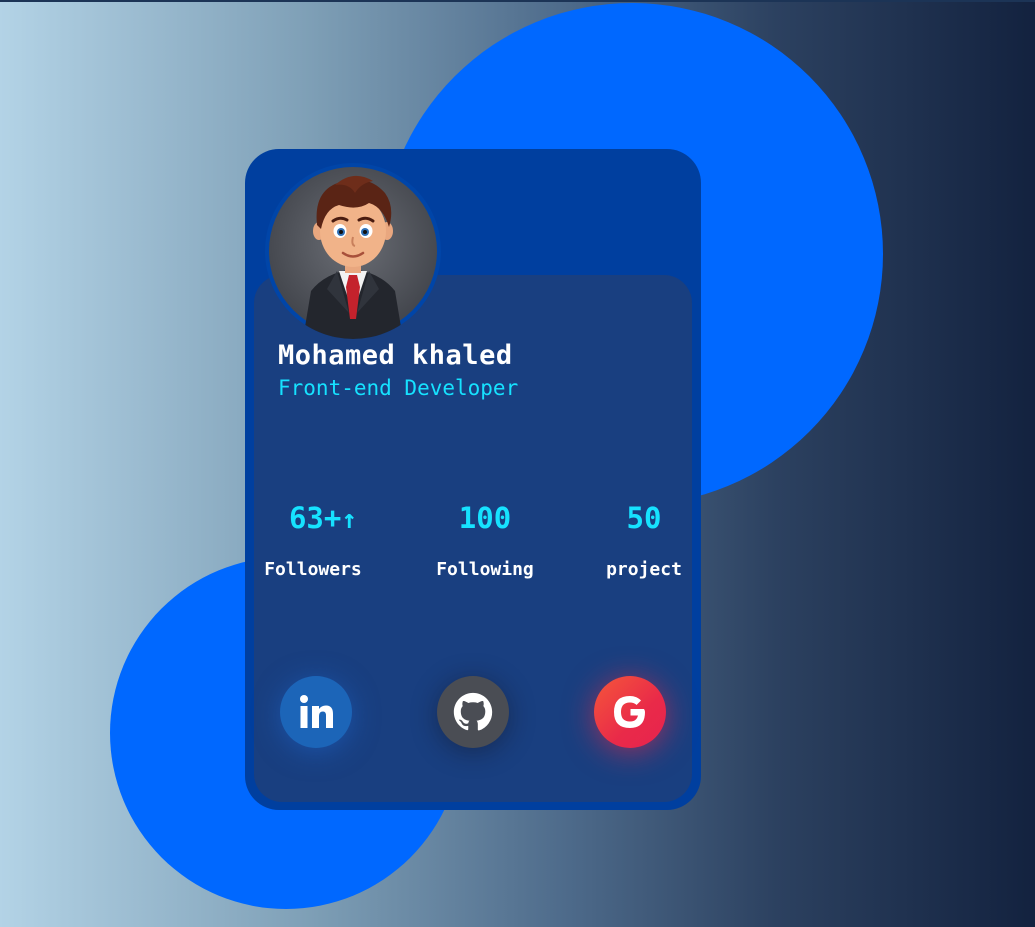 This screenshot has height=927, width=1035. I want to click on stat-followers-value: 63+↑, so click(323, 518).